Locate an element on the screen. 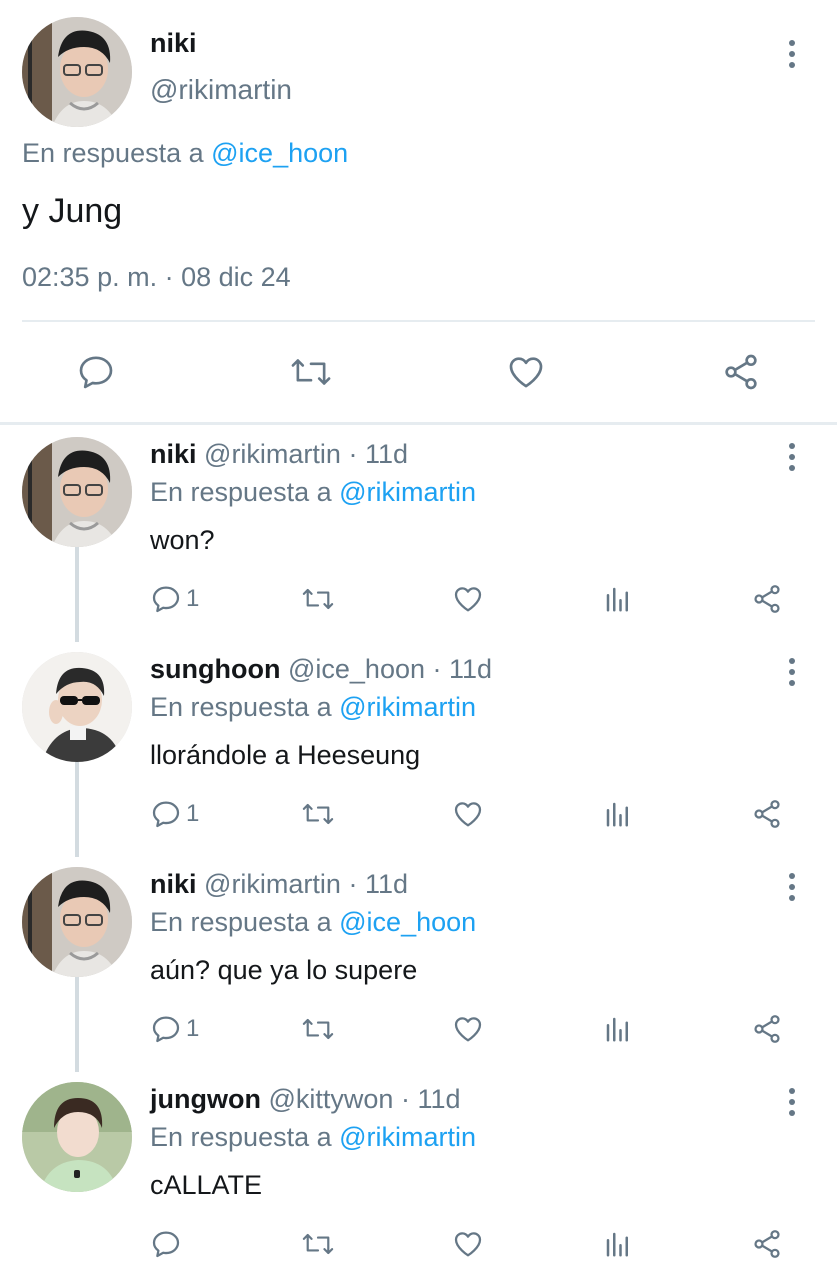  tweet-text: aún? que ya lo supere is located at coordinates (284, 970).